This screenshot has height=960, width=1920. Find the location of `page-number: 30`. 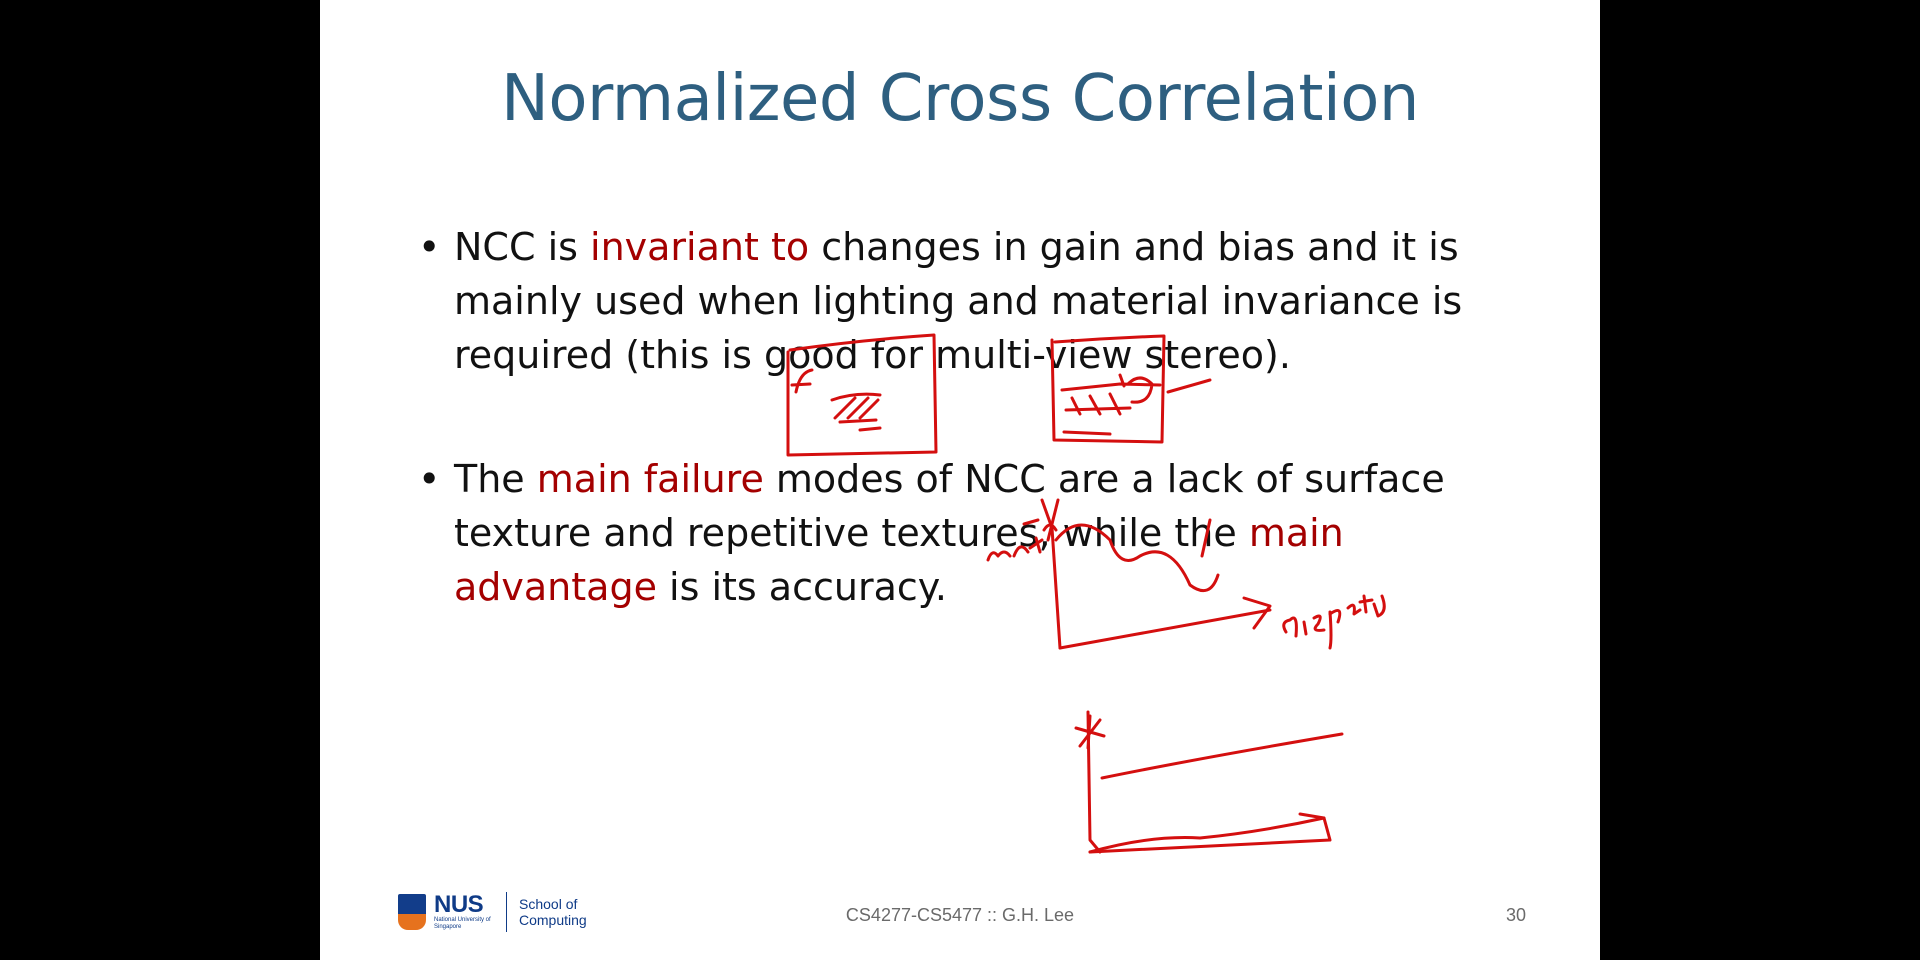

page-number: 30 is located at coordinates (1515, 915).